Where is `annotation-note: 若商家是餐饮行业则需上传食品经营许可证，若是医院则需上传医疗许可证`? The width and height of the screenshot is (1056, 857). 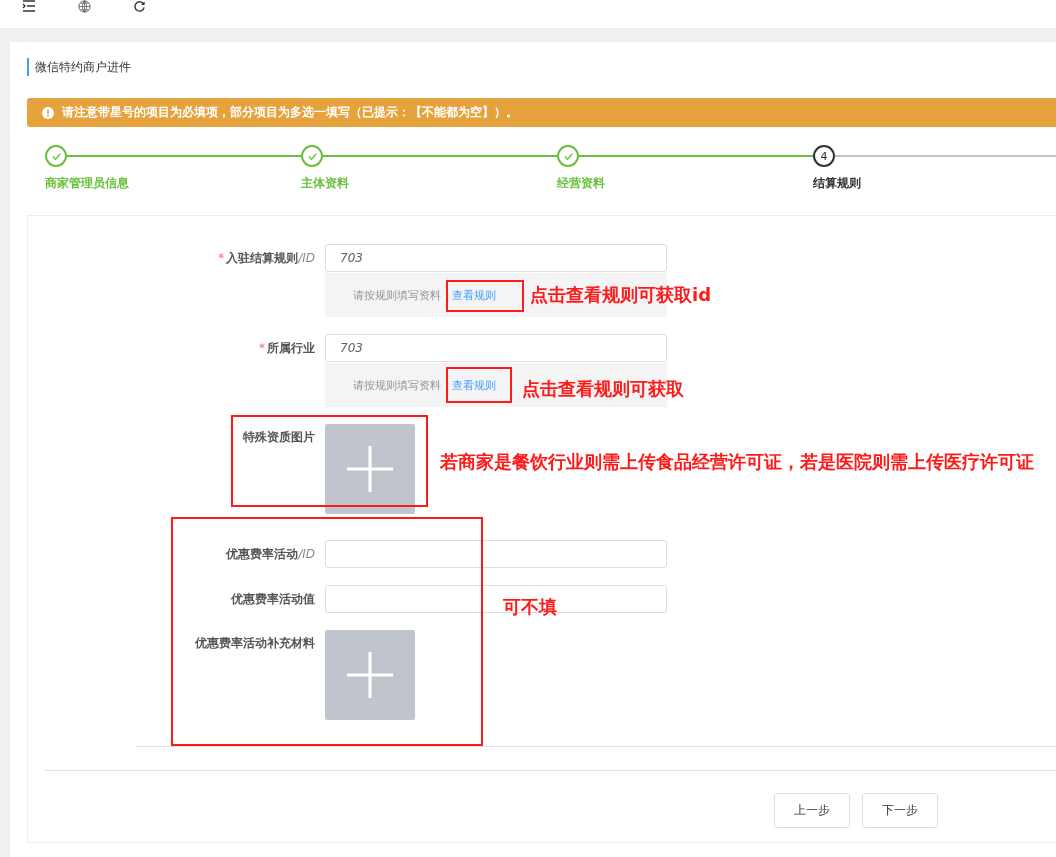
annotation-note: 若商家是餐饮行业则需上传食品经营许可证，若是医院则需上传医疗许可证 is located at coordinates (737, 462).